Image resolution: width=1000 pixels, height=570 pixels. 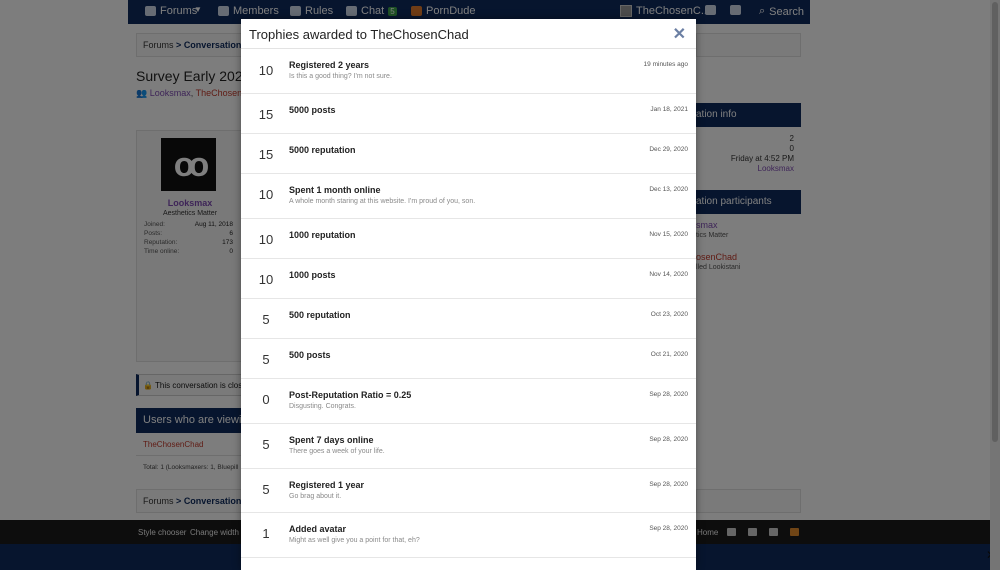 I want to click on trophy-name: Added avatar, so click(x=318, y=529).